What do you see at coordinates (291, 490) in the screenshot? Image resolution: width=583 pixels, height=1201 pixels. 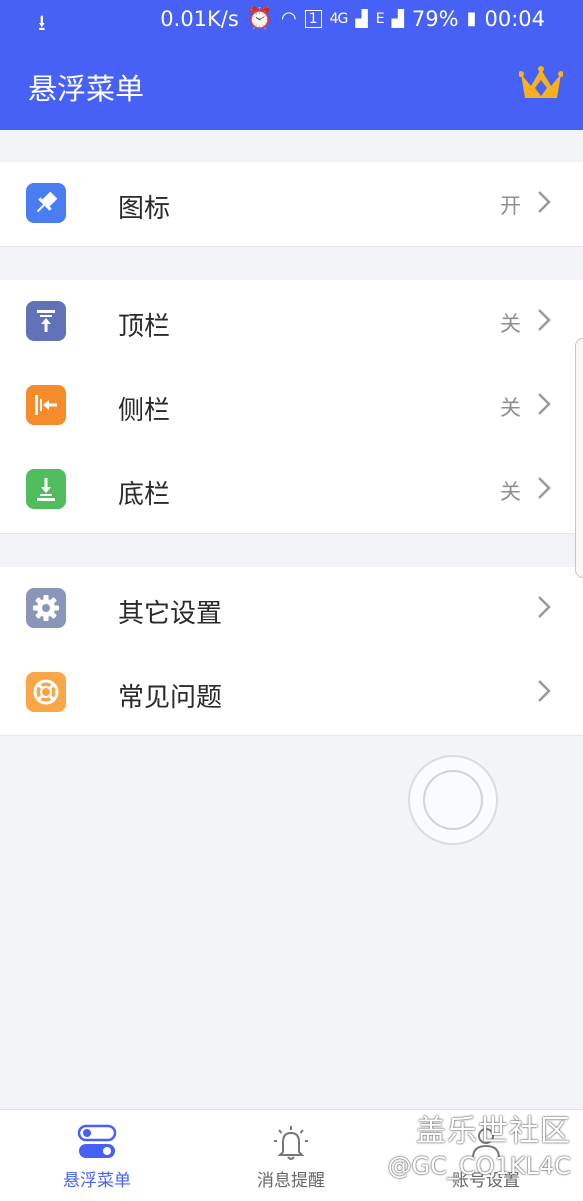 I see `menu-item-bottom-bar: 底栏 关` at bounding box center [291, 490].